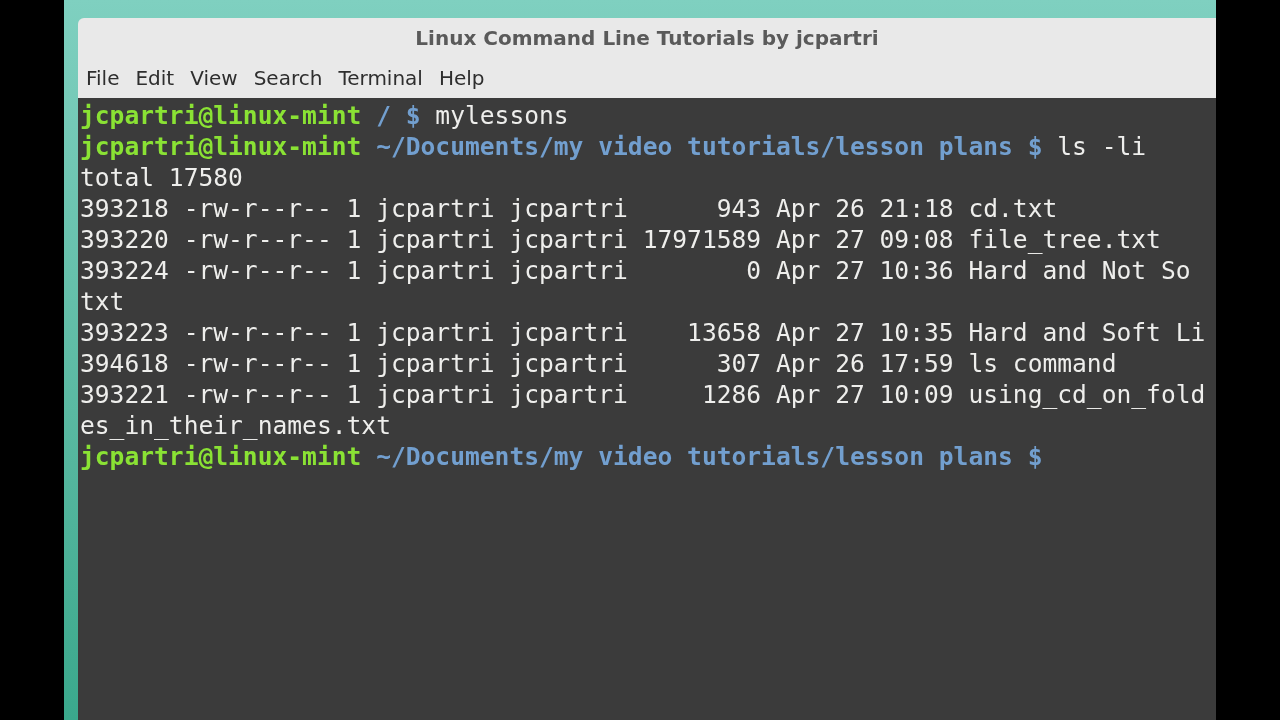 The height and width of the screenshot is (720, 1280). Describe the element at coordinates (501, 115) in the screenshot. I see `terminal-text: mylessons` at that location.